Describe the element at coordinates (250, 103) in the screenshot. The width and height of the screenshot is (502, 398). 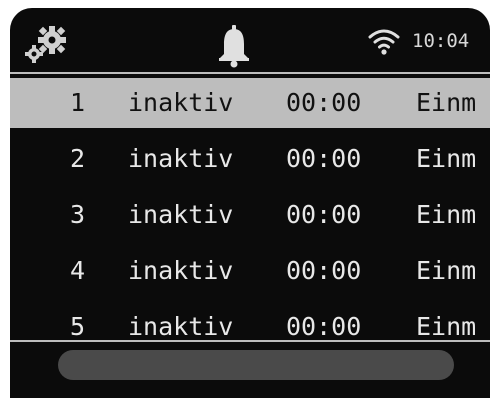
I see `alarm-row-1: 1 inaktiv 00:00 Einm` at that location.